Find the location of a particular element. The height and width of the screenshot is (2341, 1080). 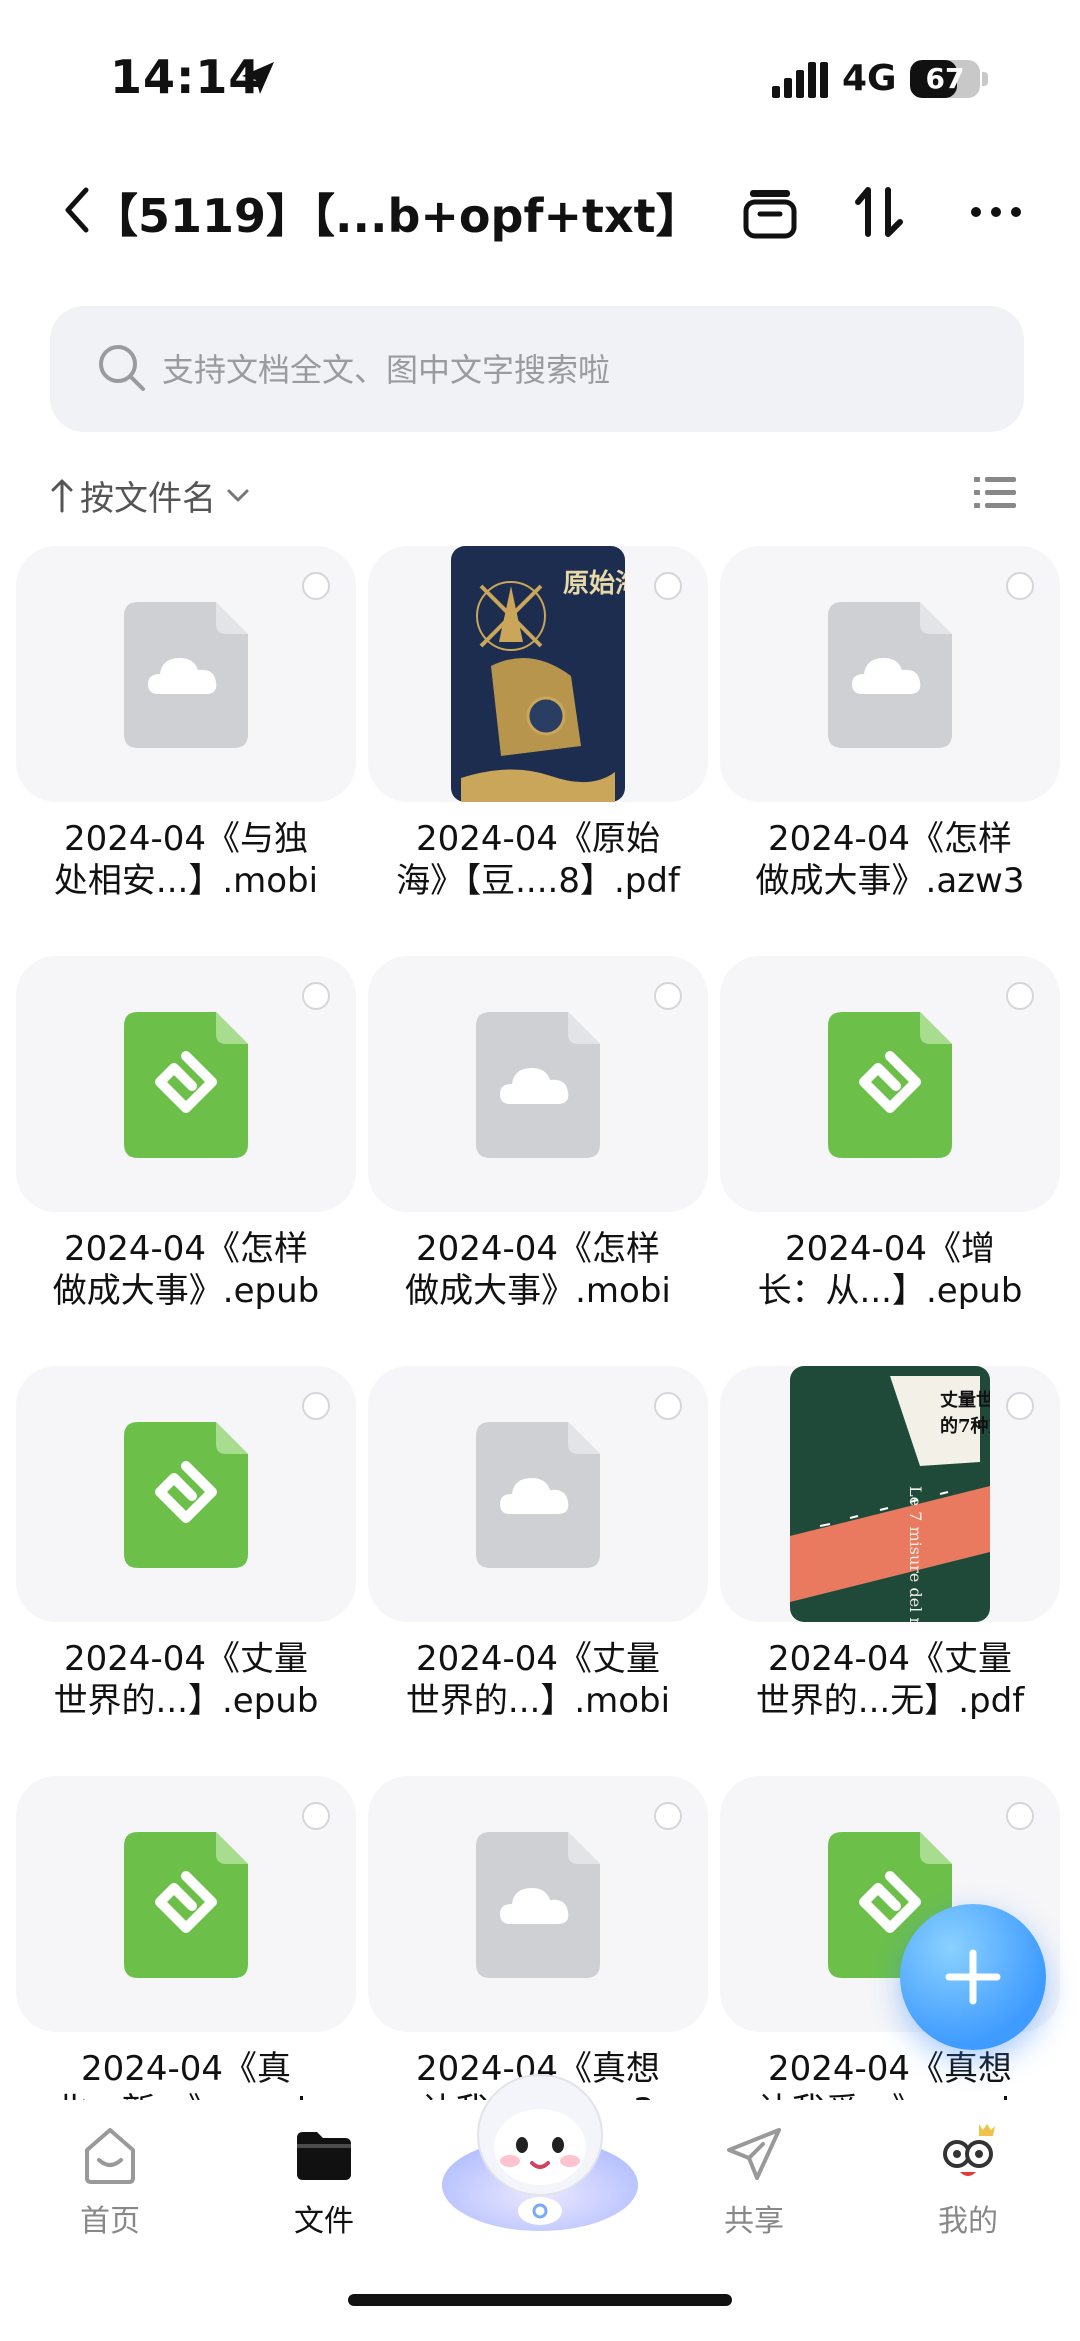

file-tile: 2024-04《丈量 世界的...】.mobi is located at coordinates (538, 1546).